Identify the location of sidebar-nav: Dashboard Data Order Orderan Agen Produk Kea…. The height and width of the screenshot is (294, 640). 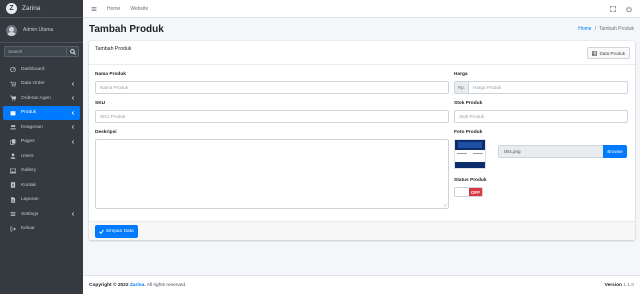
(41, 149).